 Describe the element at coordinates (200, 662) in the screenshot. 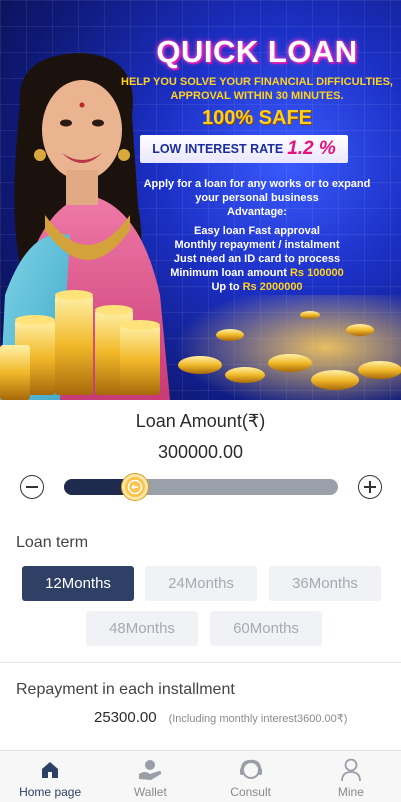

I see `section-divider` at that location.